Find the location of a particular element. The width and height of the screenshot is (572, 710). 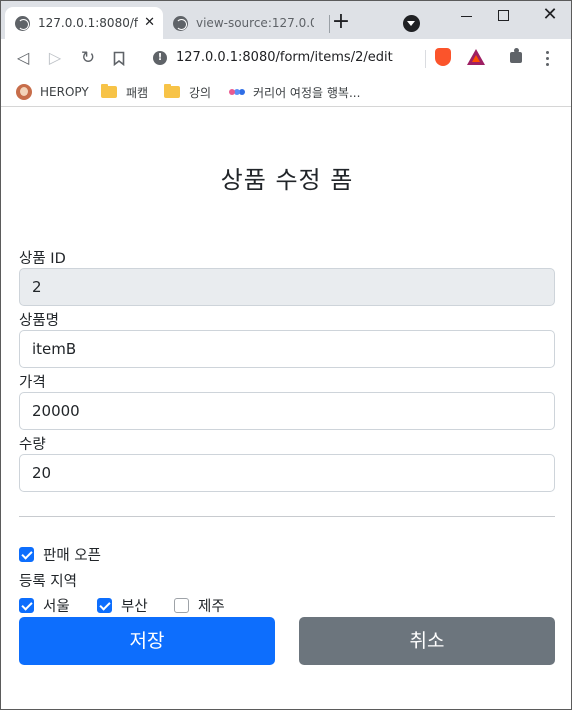

bookmark-heropy: HEROPY is located at coordinates (52, 92).